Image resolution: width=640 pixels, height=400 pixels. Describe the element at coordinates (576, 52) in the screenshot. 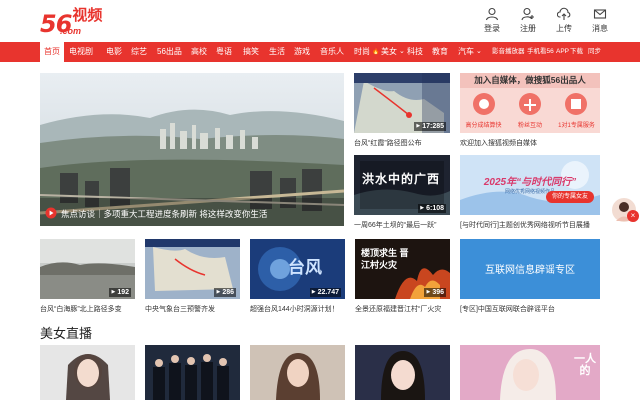

I see `nav-link-download: 下载` at that location.